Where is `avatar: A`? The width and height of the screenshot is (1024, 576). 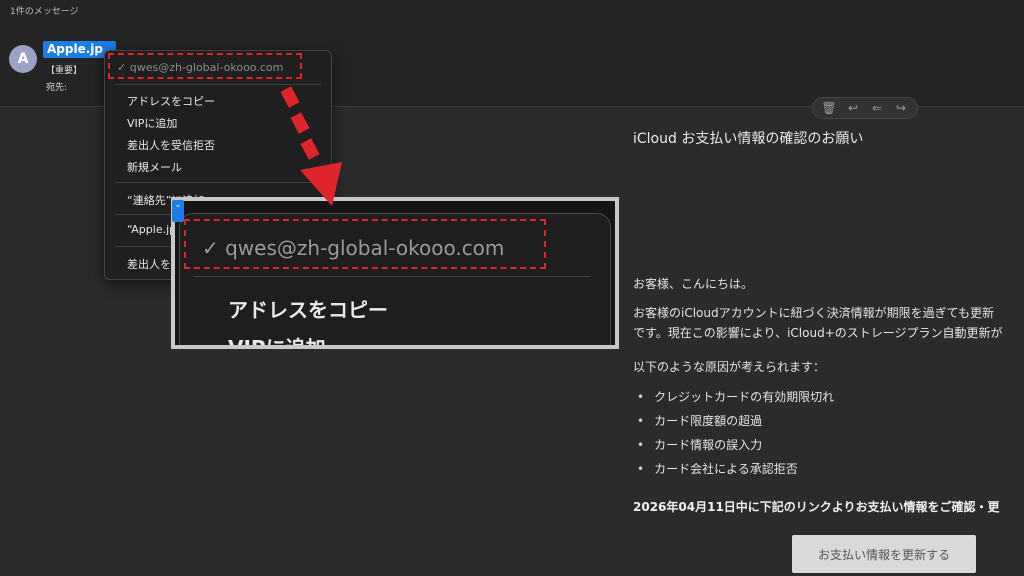 avatar: A is located at coordinates (23, 59).